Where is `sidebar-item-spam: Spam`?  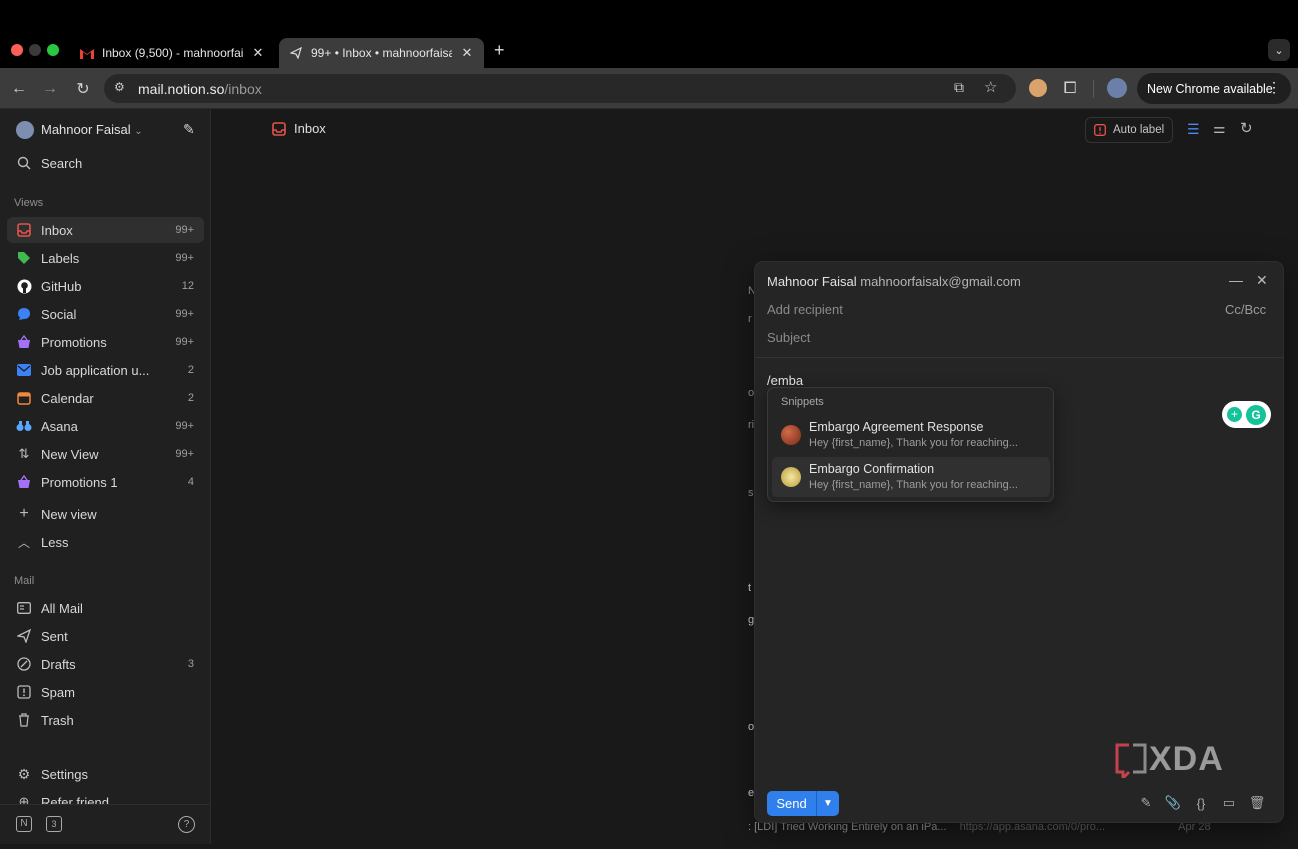 sidebar-item-spam: Spam is located at coordinates (105, 692).